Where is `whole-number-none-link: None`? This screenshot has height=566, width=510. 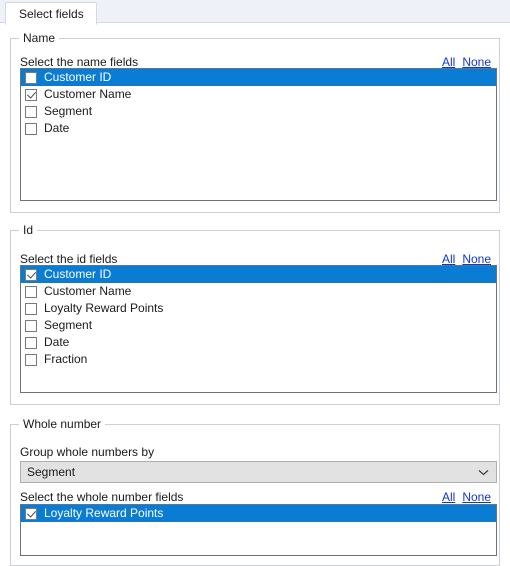
whole-number-none-link: None is located at coordinates (476, 497).